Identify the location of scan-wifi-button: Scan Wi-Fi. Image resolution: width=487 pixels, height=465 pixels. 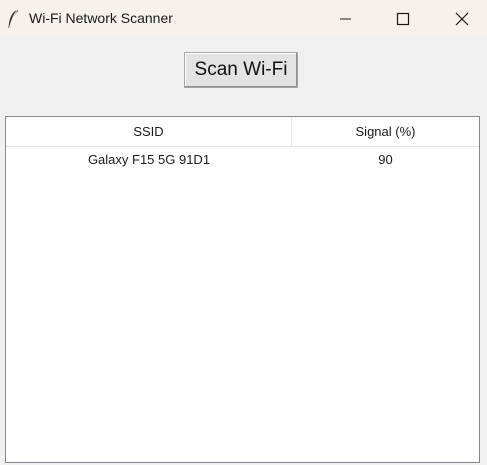
(241, 70).